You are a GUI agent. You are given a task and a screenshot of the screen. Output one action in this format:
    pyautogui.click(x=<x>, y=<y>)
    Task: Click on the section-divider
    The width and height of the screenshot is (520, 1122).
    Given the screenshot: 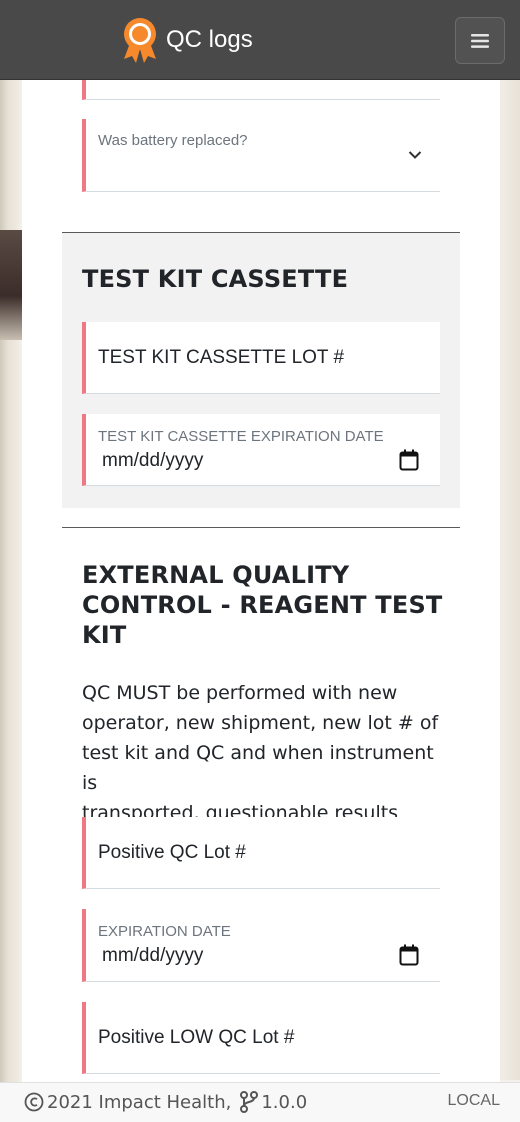 What is the action you would take?
    pyautogui.click(x=261, y=527)
    